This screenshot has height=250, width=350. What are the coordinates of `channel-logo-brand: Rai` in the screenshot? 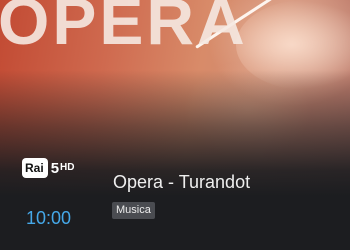 It's located at (35, 168).